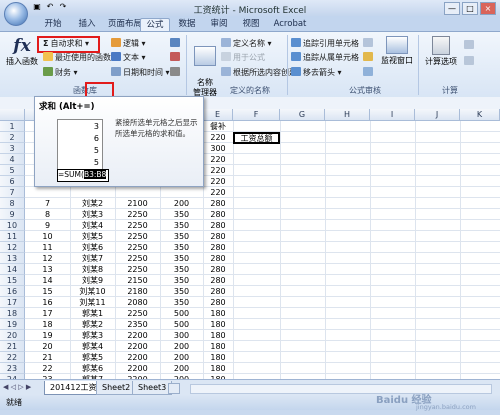 This screenshot has width=500, height=415. Describe the element at coordinates (452, 8) in the screenshot. I see `minimize-button: —` at that location.